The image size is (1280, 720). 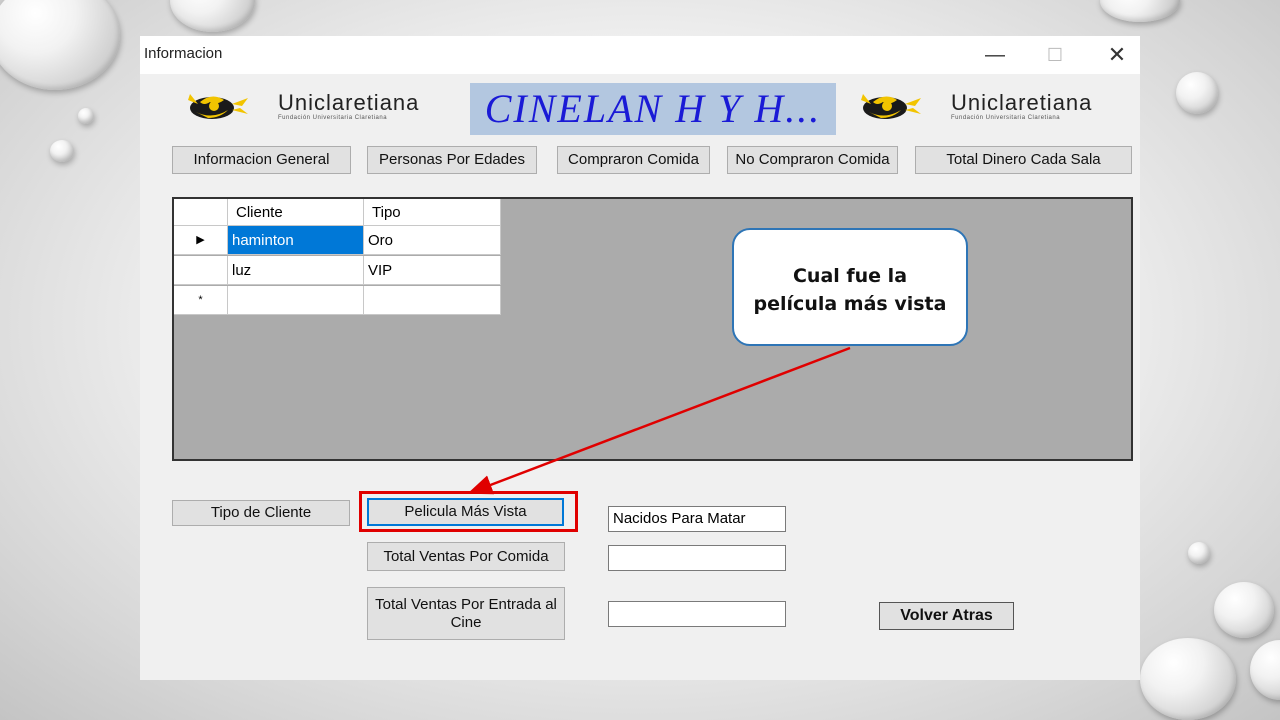 I want to click on window-title: Informacion, so click(x=183, y=53).